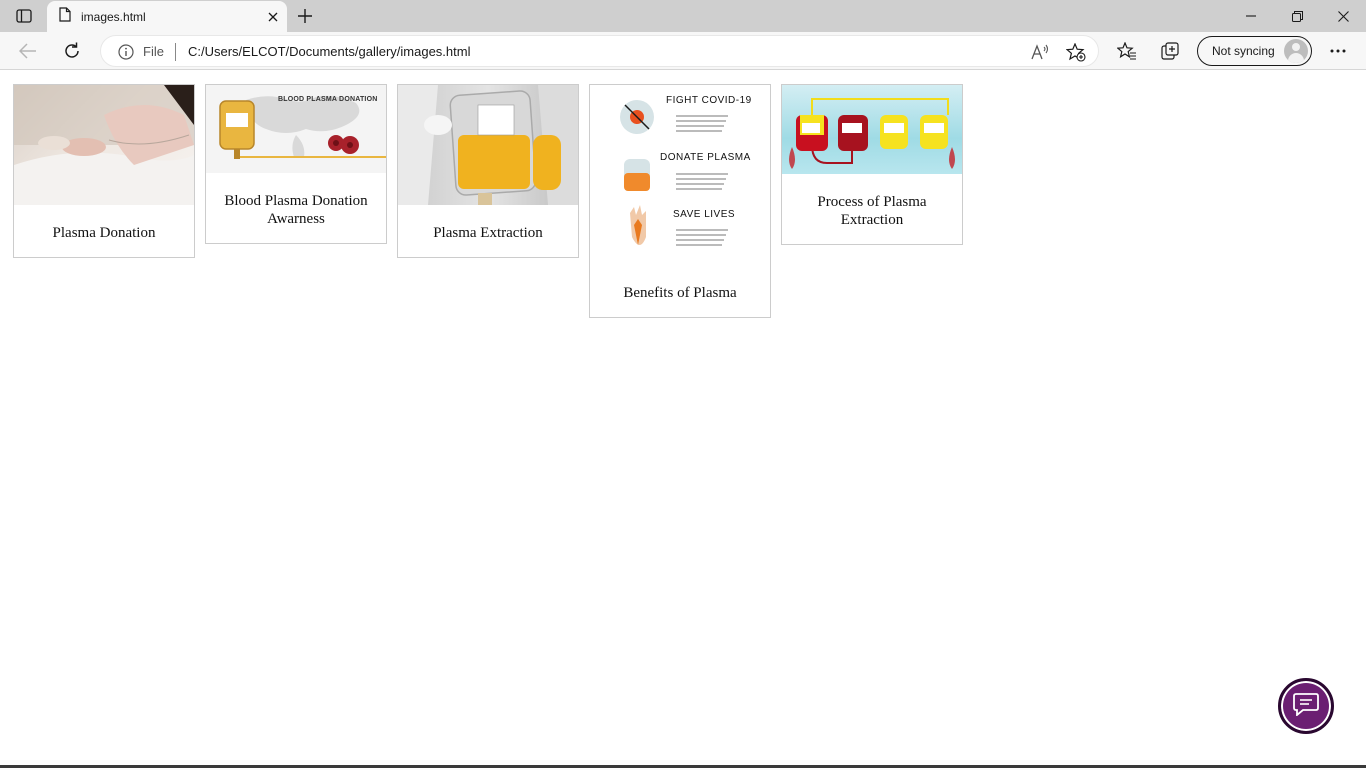 Image resolution: width=1366 pixels, height=768 pixels. I want to click on new-tab-icon, so click(305, 16).